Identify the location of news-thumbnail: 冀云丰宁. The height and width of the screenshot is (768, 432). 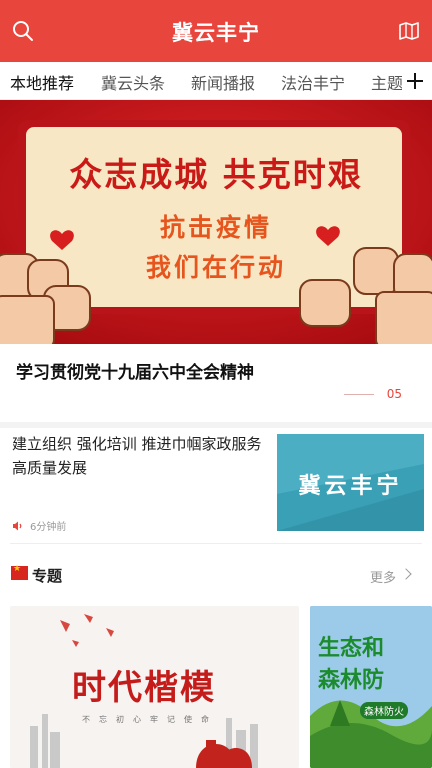
(350, 482).